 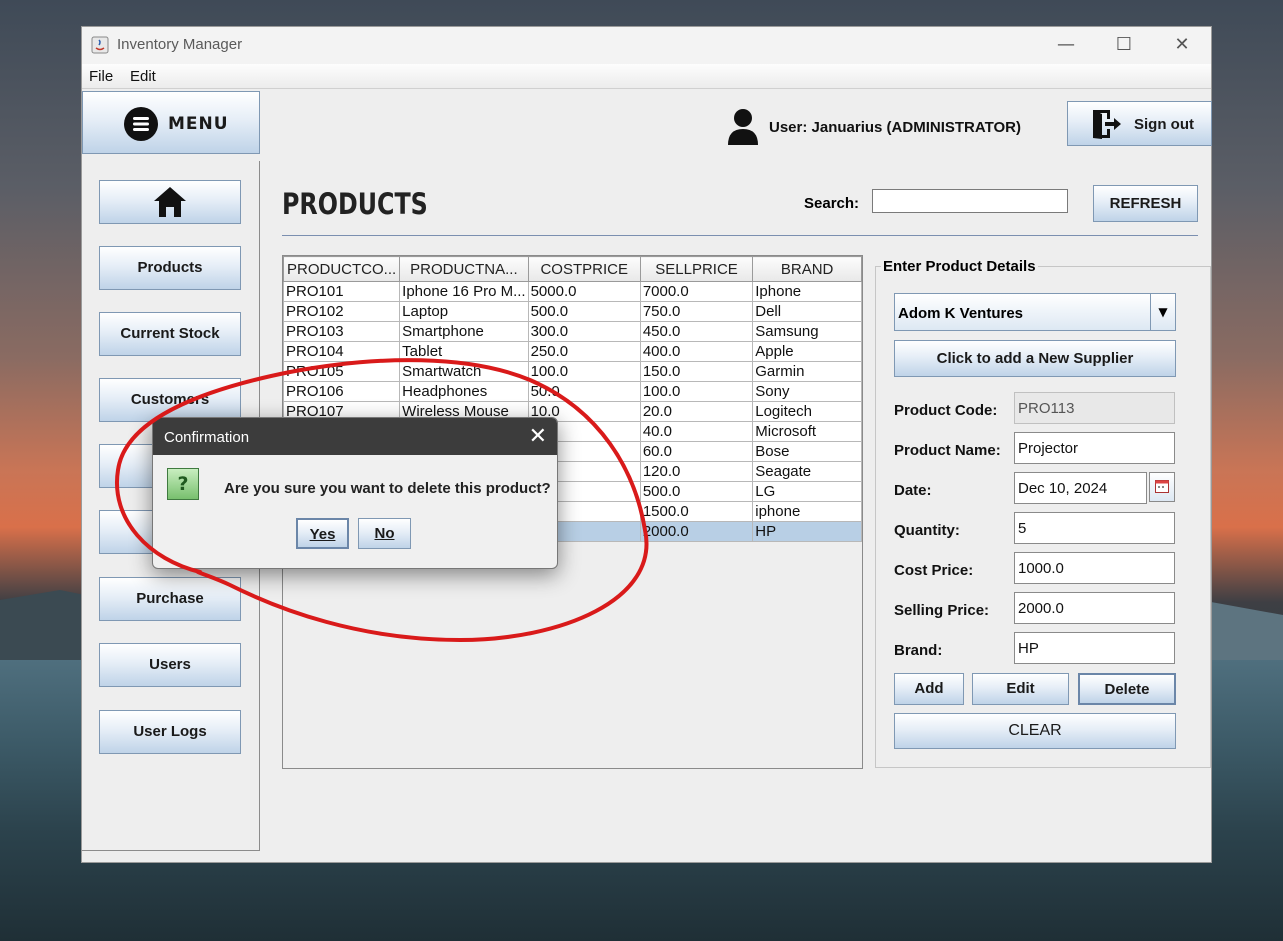 I want to click on minimize-button: —, so click(x=1066, y=46).